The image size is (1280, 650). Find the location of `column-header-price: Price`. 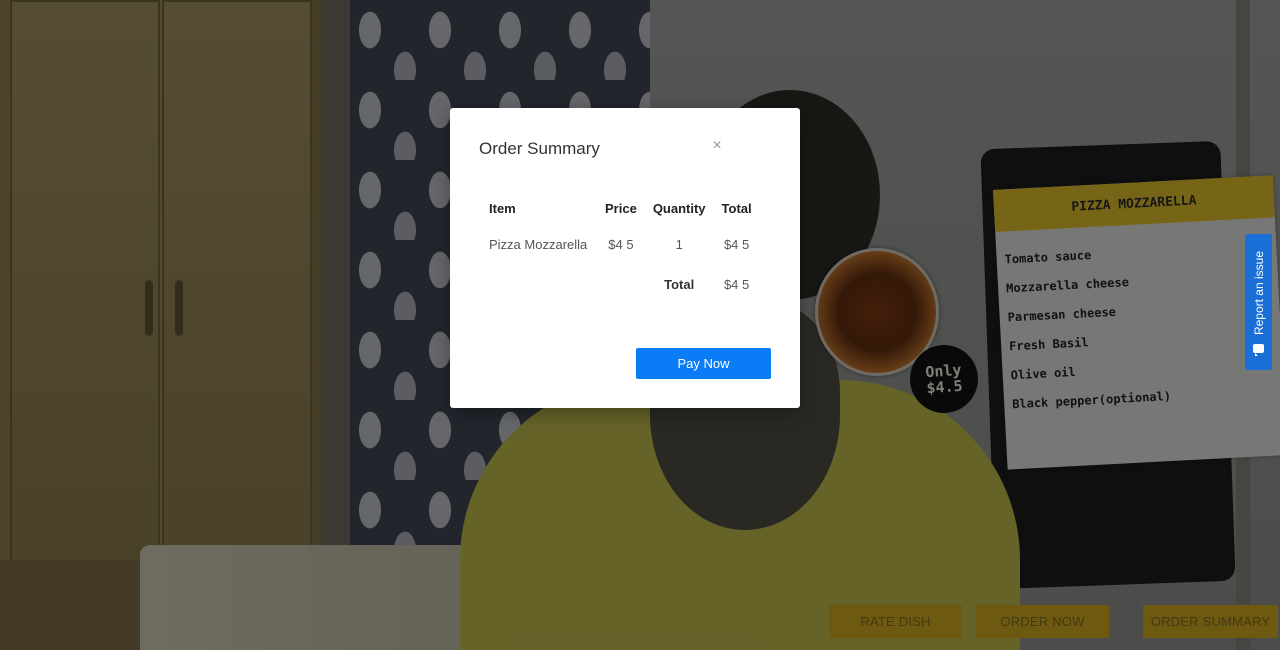

column-header-price: Price is located at coordinates (621, 208).